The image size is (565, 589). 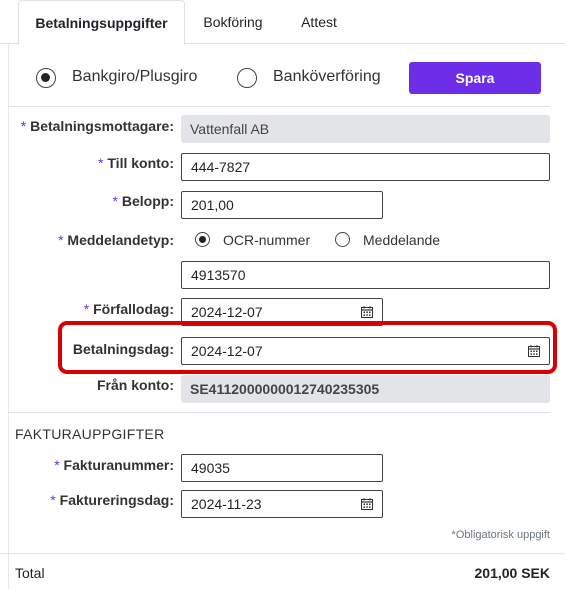 I want to click on divider-invoice, so click(x=279, y=412).